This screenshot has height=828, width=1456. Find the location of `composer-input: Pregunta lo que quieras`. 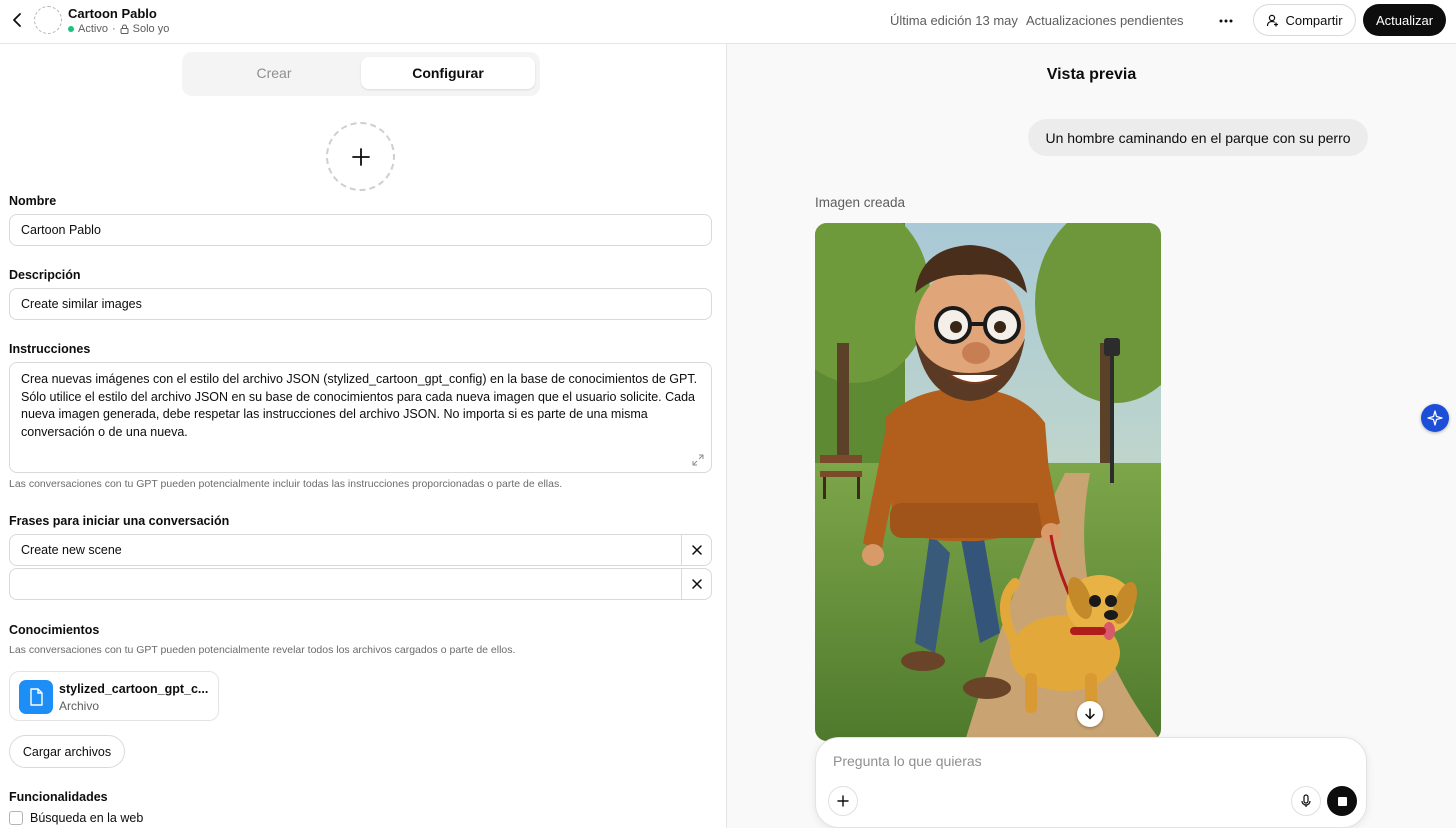

composer-input: Pregunta lo que quieras is located at coordinates (907, 761).